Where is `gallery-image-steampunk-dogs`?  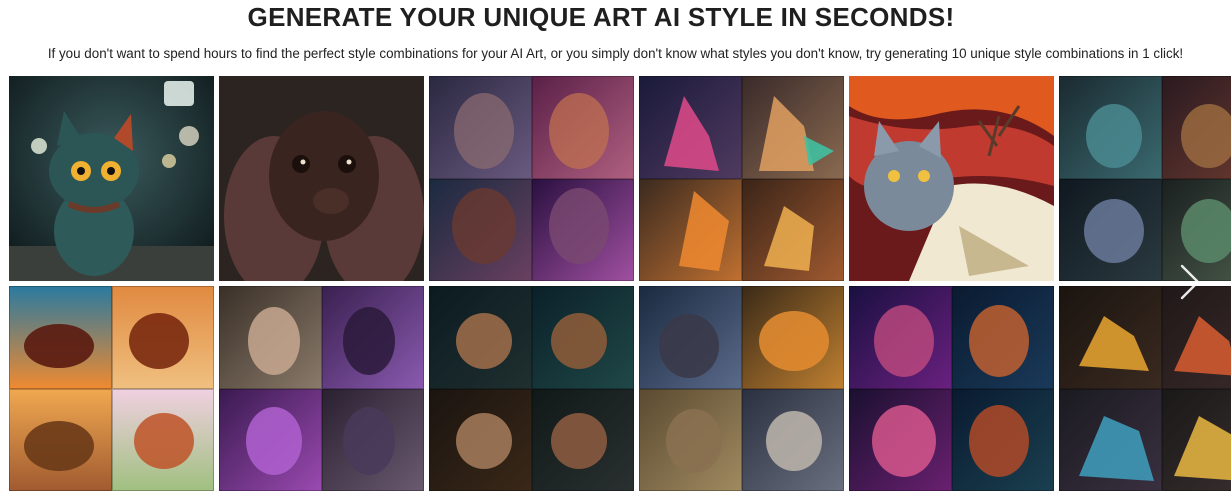 gallery-image-steampunk-dogs is located at coordinates (1145, 178).